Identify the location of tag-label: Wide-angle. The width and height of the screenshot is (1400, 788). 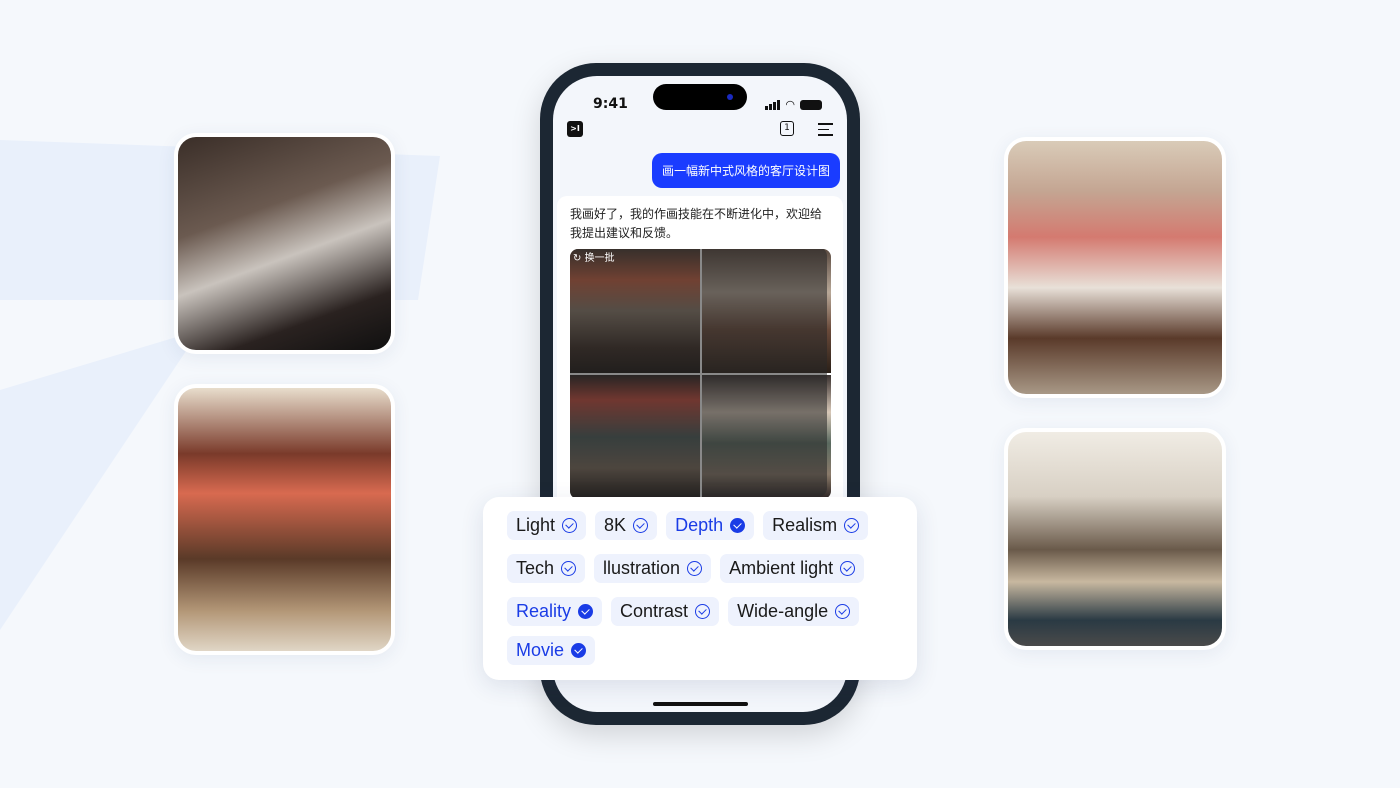
(783, 611).